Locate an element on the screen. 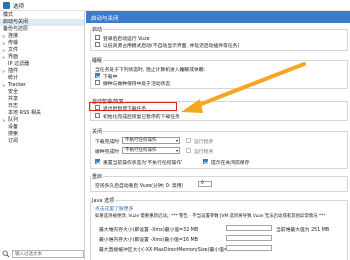 The image size is (350, 260). sidebar-item-plugins: > 插件 is located at coordinates (42, 71).